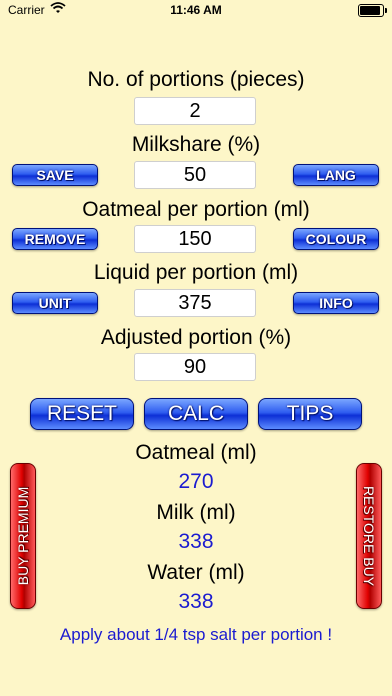 This screenshot has width=392, height=696. I want to click on milkshare-input, so click(195, 175).